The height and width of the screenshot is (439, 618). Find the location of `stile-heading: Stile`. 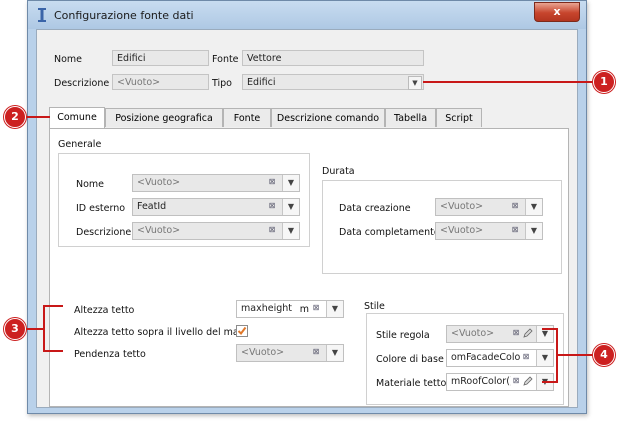

stile-heading: Stile is located at coordinates (374, 306).